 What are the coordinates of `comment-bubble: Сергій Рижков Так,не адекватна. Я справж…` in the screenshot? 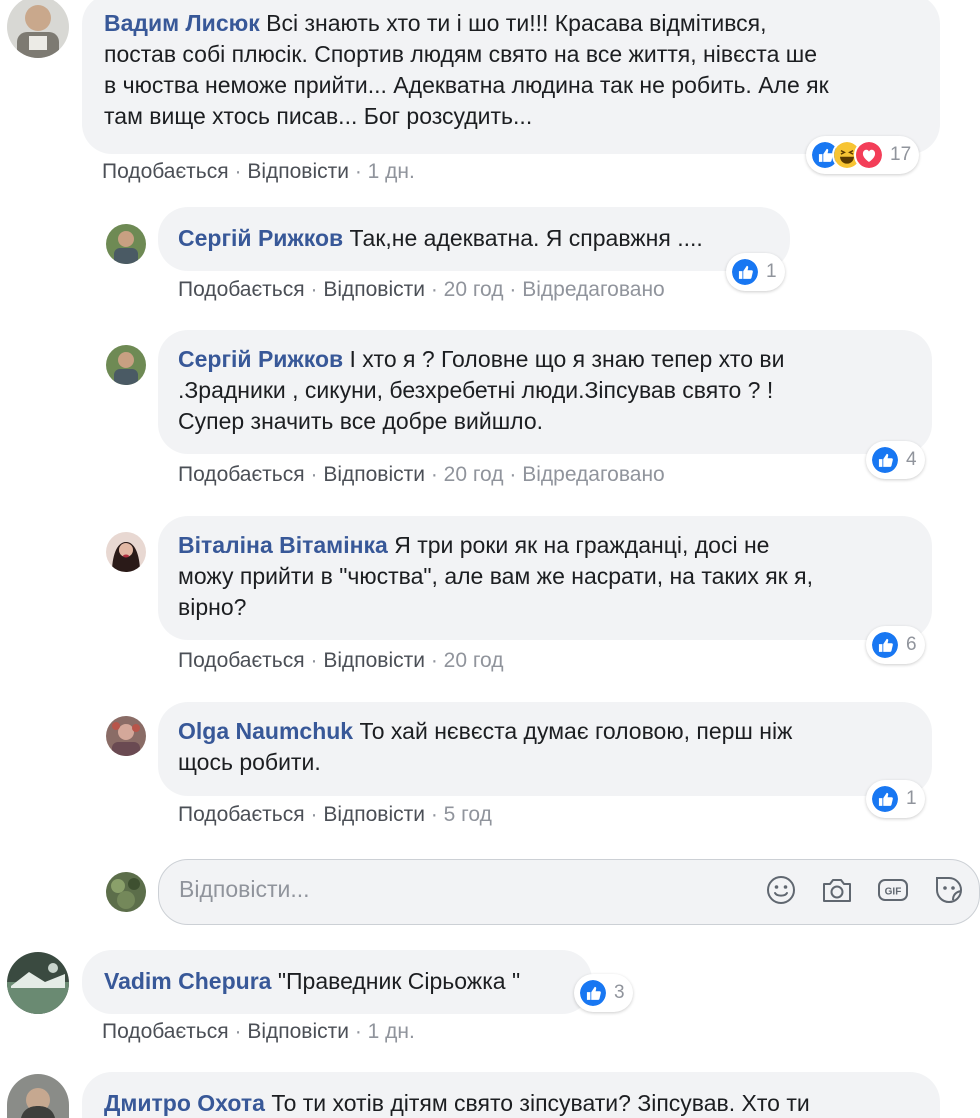 It's located at (474, 239).